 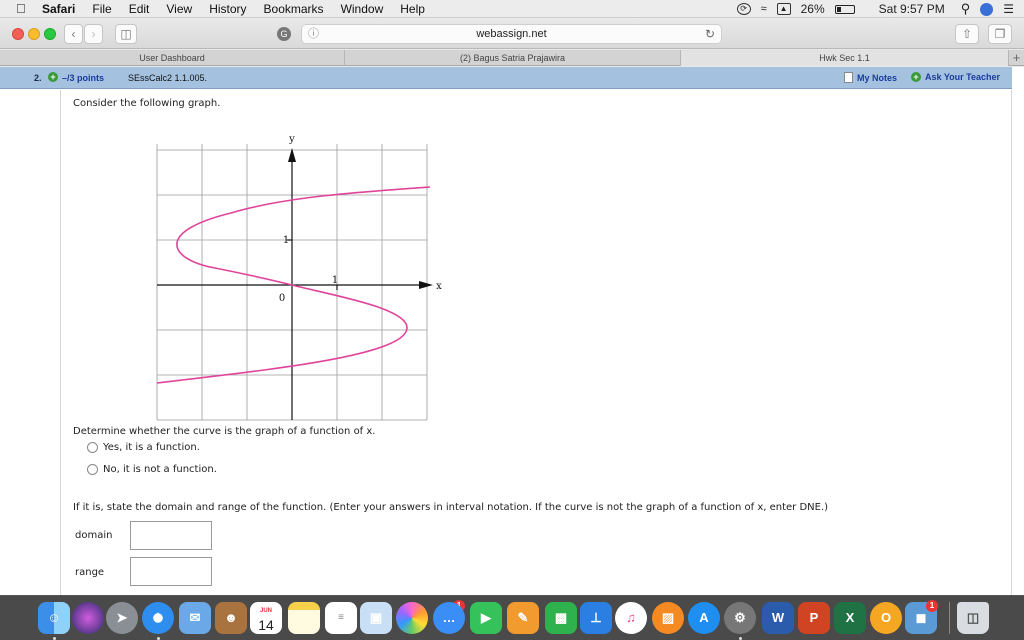 I want to click on option-no: No, it is not a function., so click(x=152, y=469).